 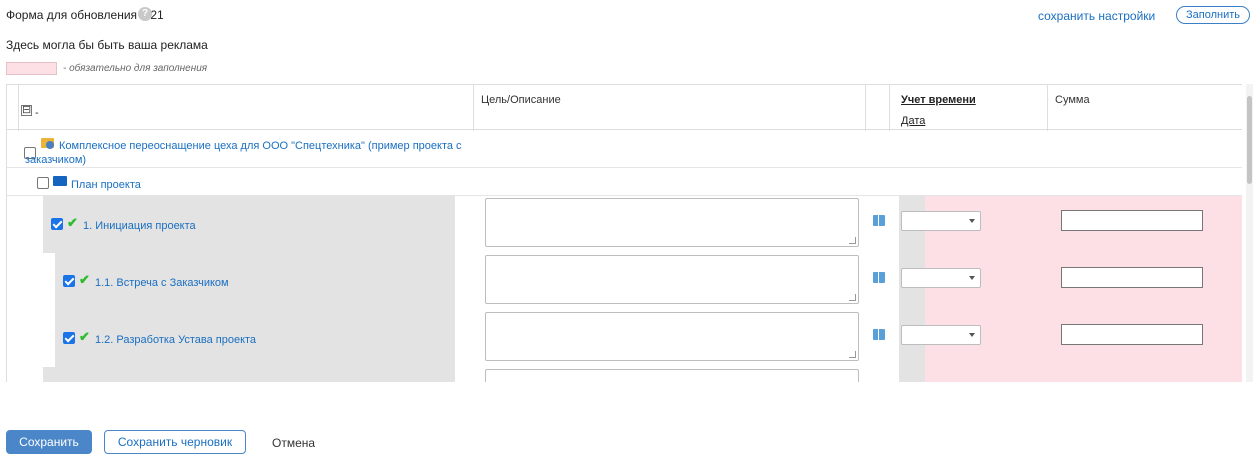 I want to click on task-title-cell, so click(x=249, y=374).